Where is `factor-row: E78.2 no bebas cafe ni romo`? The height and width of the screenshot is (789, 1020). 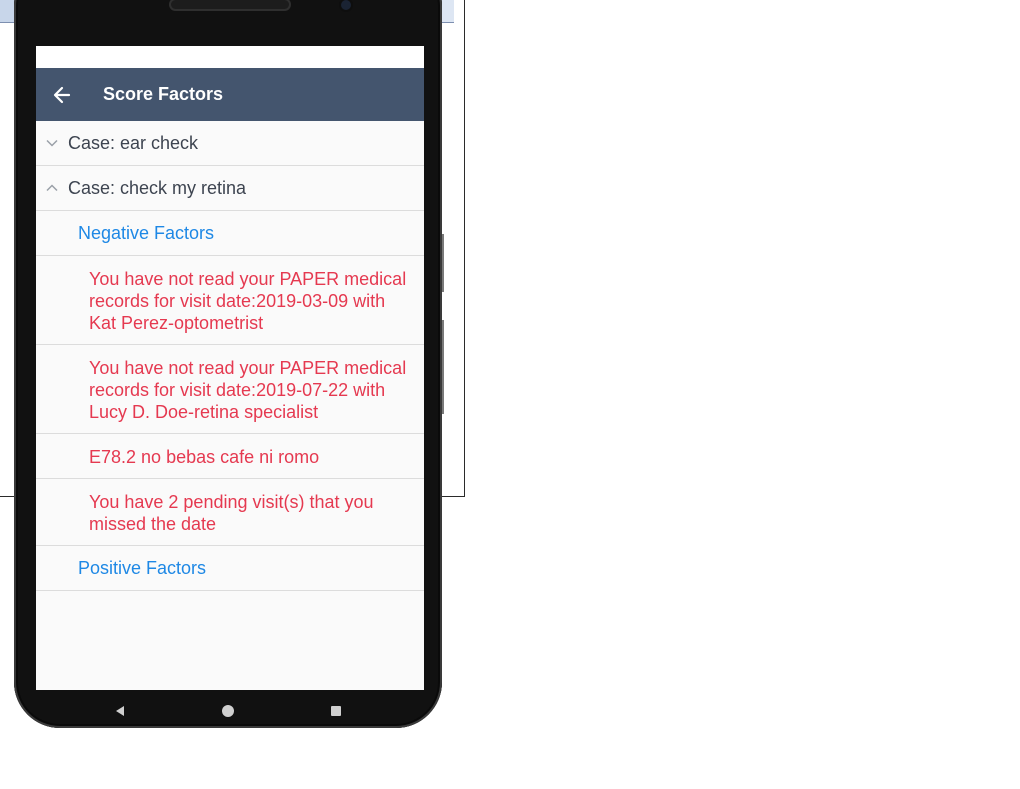 factor-row: E78.2 no bebas cafe ni romo is located at coordinates (230, 456).